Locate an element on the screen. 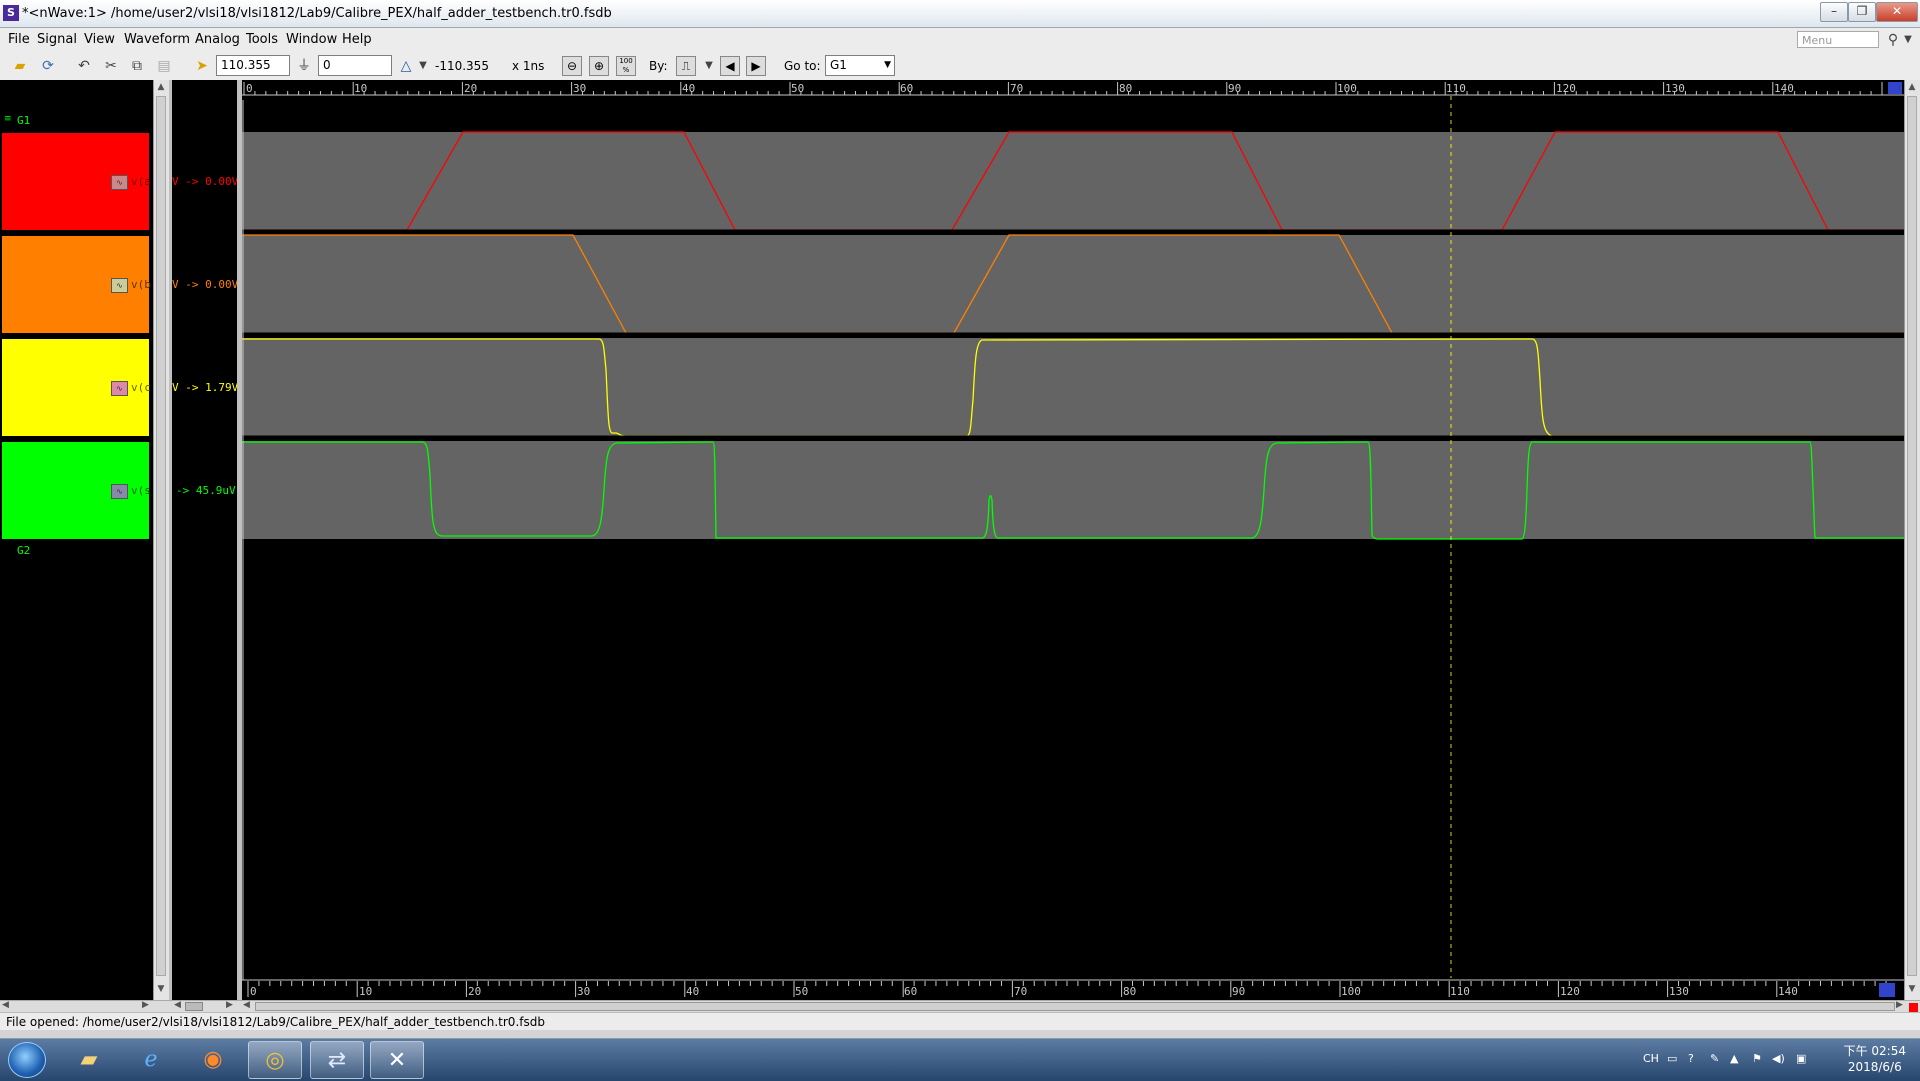  marker-time-field: 0 is located at coordinates (355, 65).